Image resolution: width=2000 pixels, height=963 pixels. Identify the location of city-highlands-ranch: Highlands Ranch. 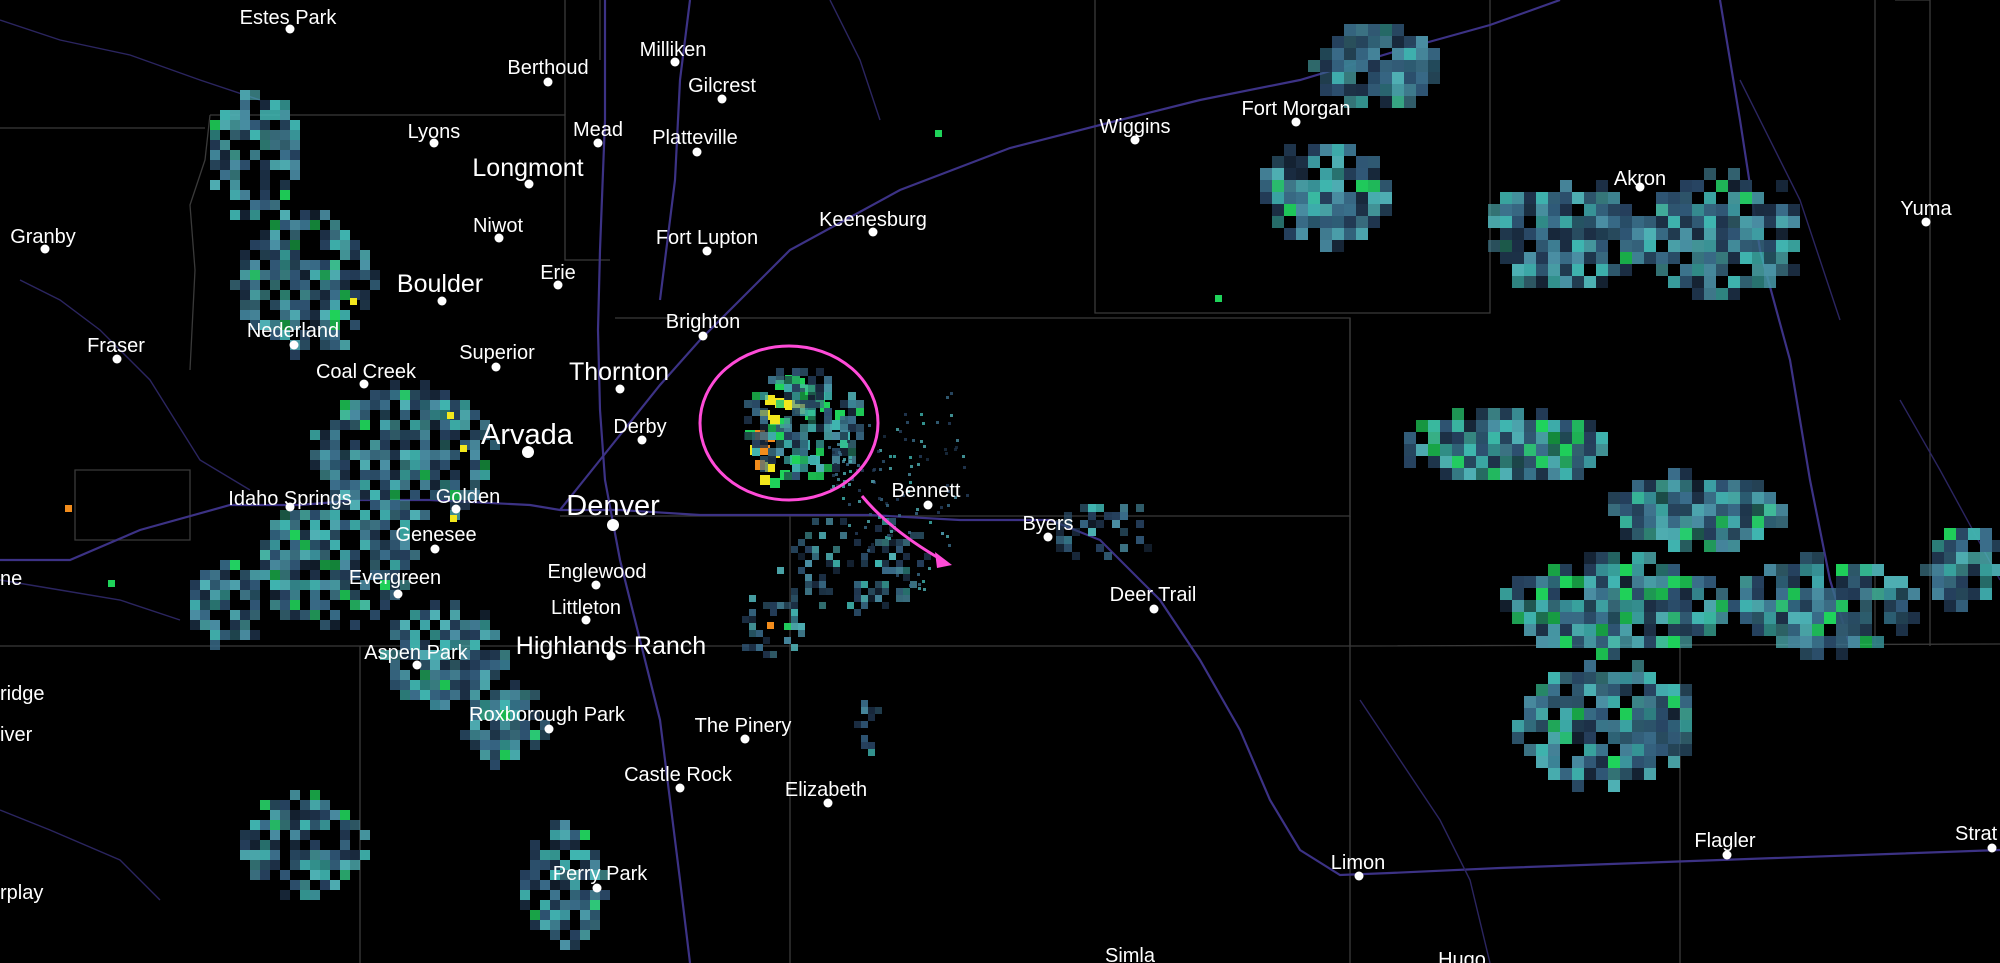
(611, 646).